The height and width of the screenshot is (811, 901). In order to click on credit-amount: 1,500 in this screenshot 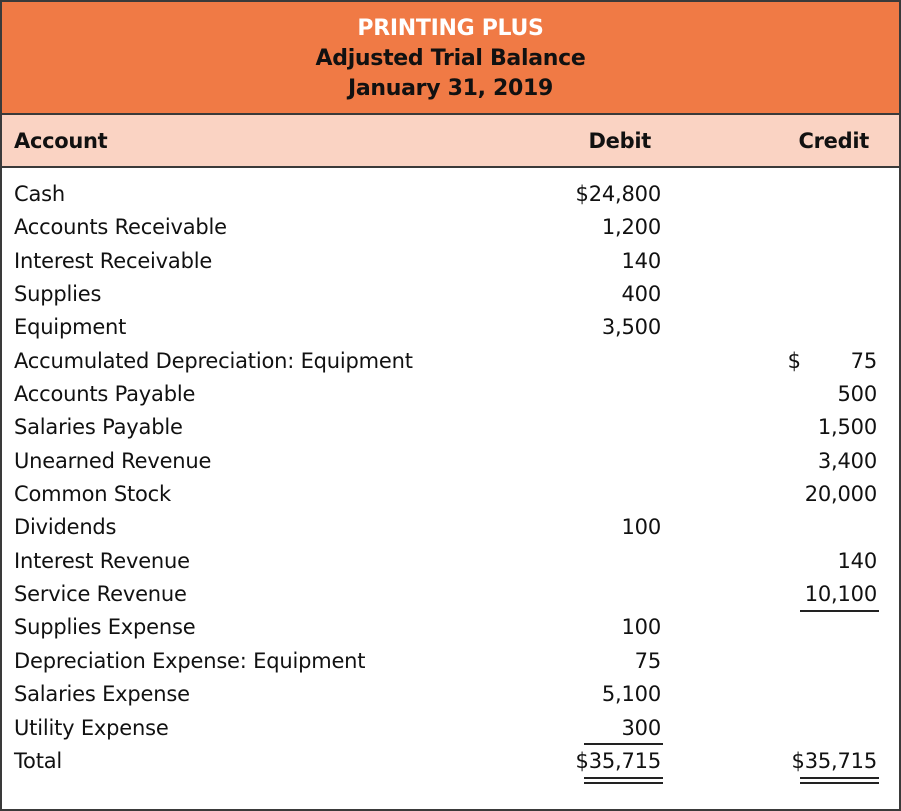, I will do `click(847, 427)`.